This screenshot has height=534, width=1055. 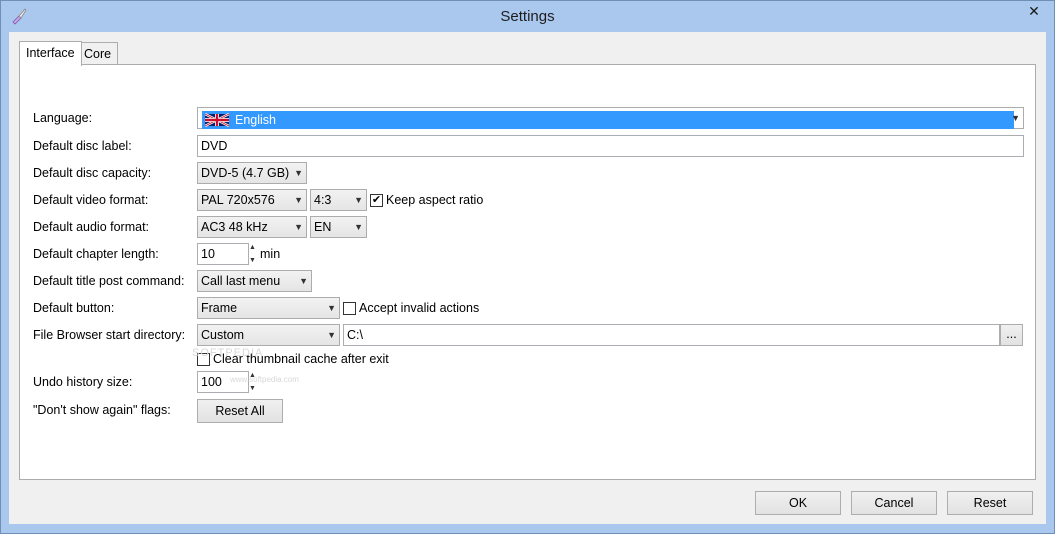 I want to click on file-browser-label: File Browser start directory:, so click(x=109, y=335).